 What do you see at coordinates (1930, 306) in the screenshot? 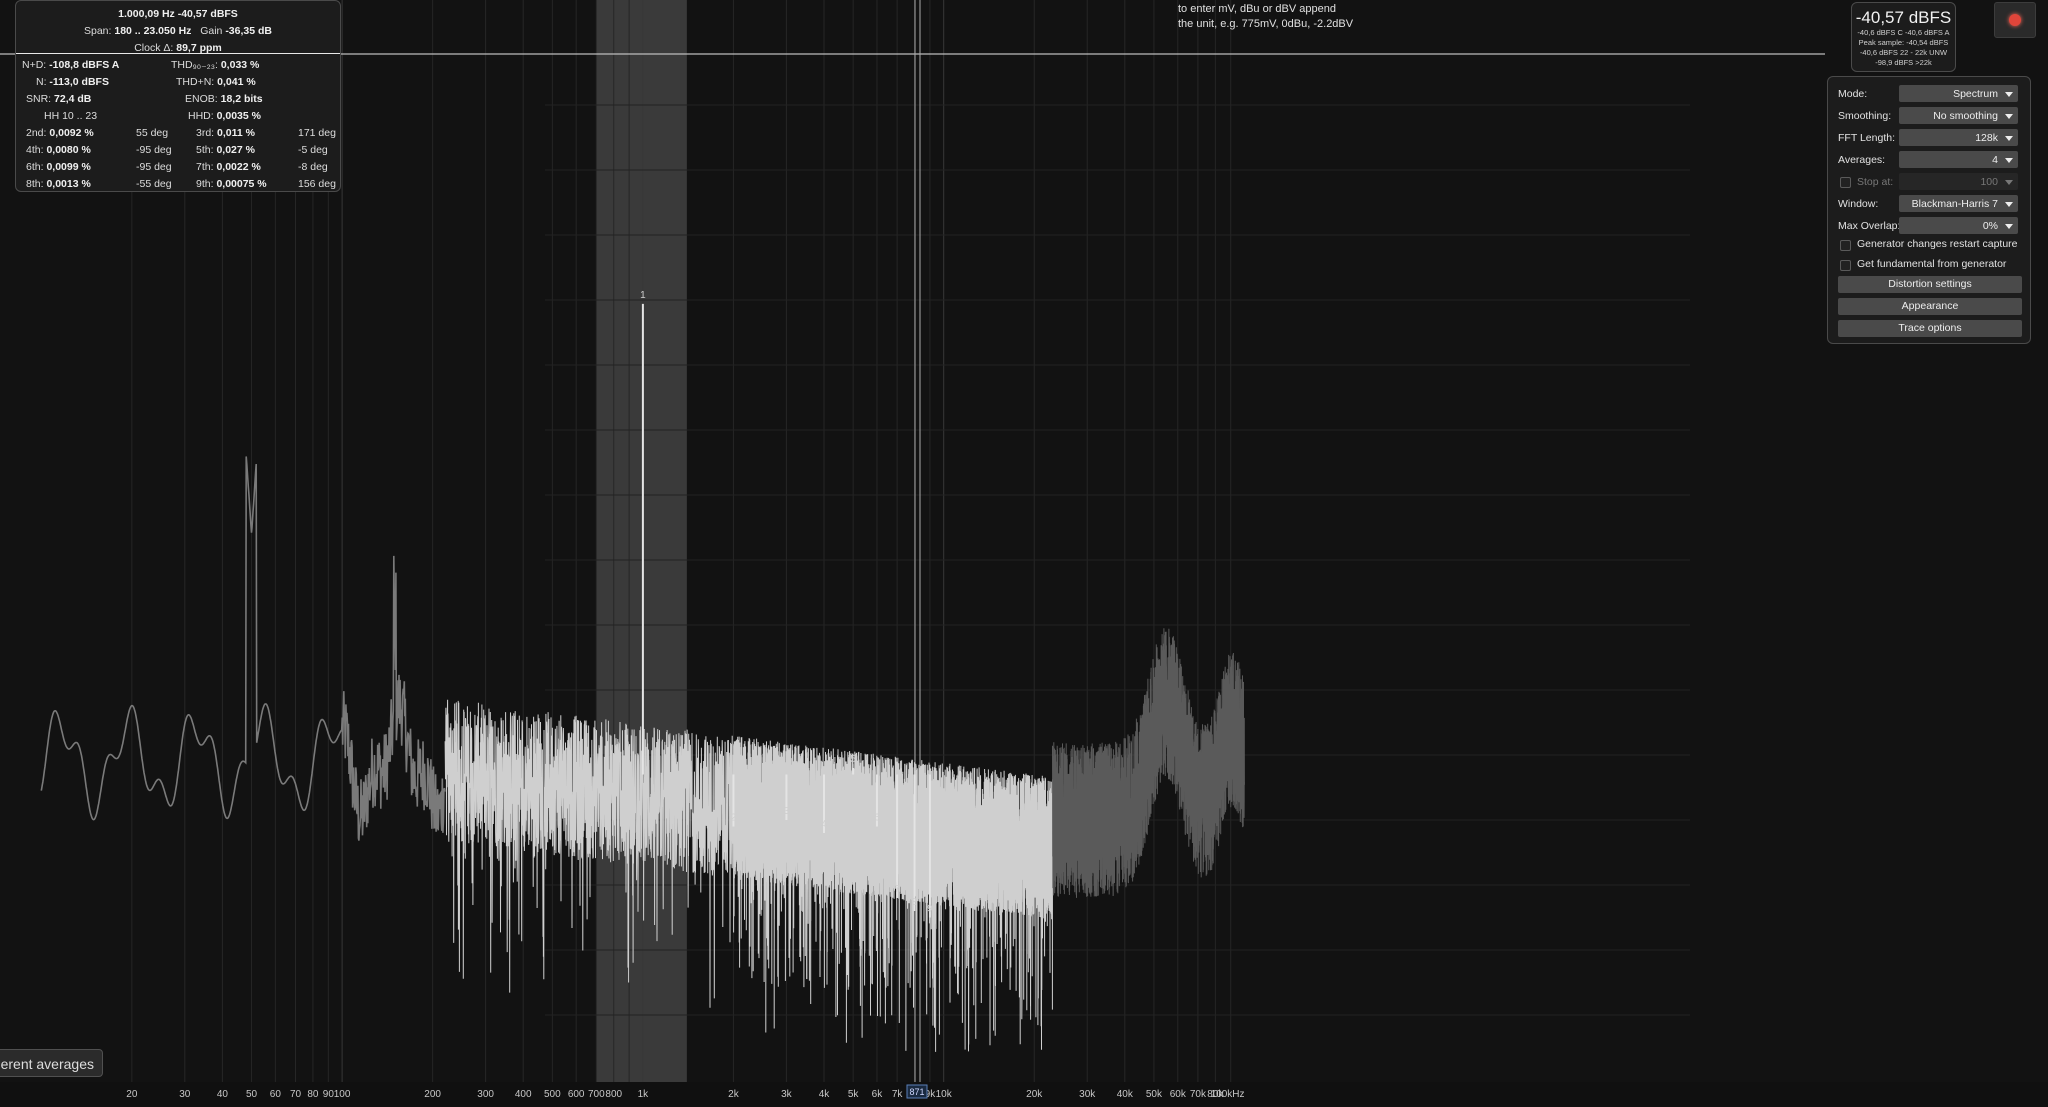
I see `appearance-button: Appearance` at bounding box center [1930, 306].